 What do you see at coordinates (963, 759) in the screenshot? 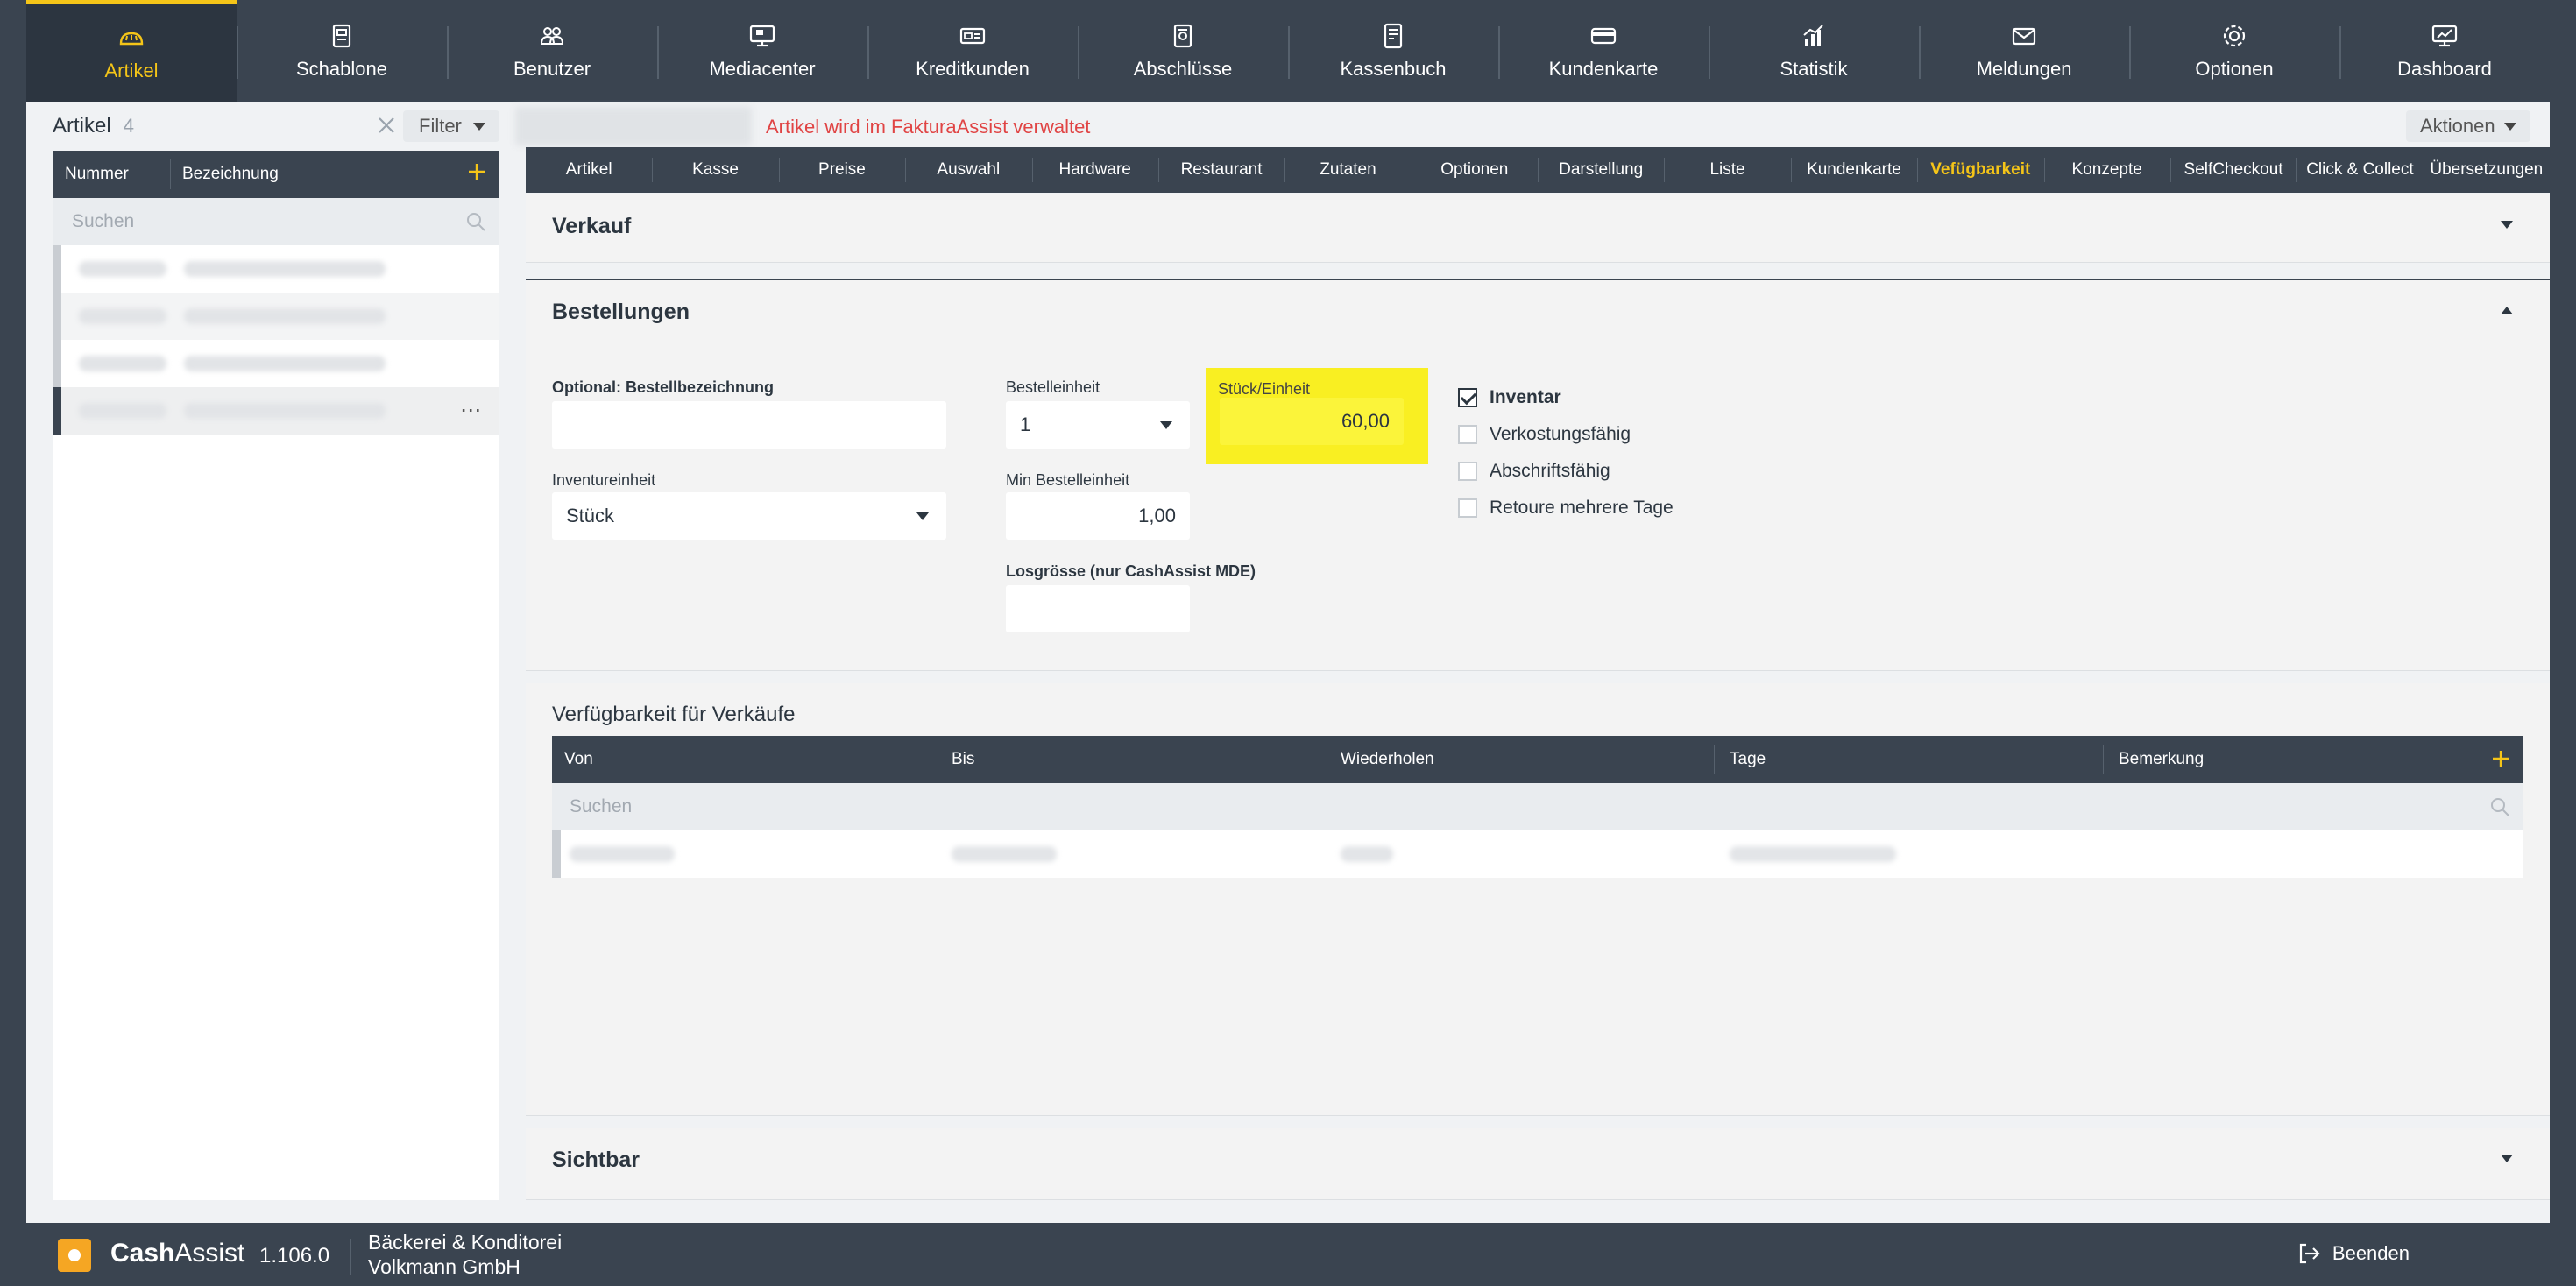
I see `column-bis: Bis` at bounding box center [963, 759].